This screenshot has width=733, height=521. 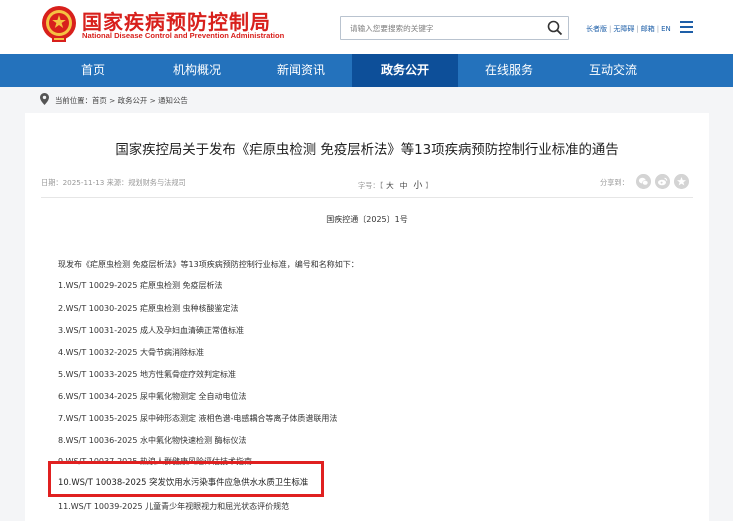 I want to click on standard-item: 6.WS/T 10034-2025 尿中氟化物测定 全自动电位法, so click(x=152, y=396).